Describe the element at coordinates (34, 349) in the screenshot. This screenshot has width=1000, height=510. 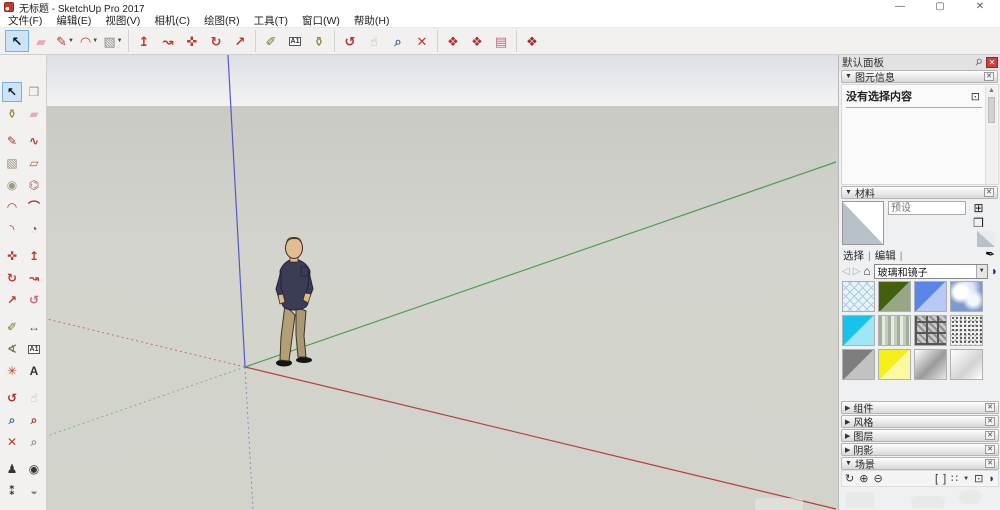
I see `text-tool-button: A1` at that location.